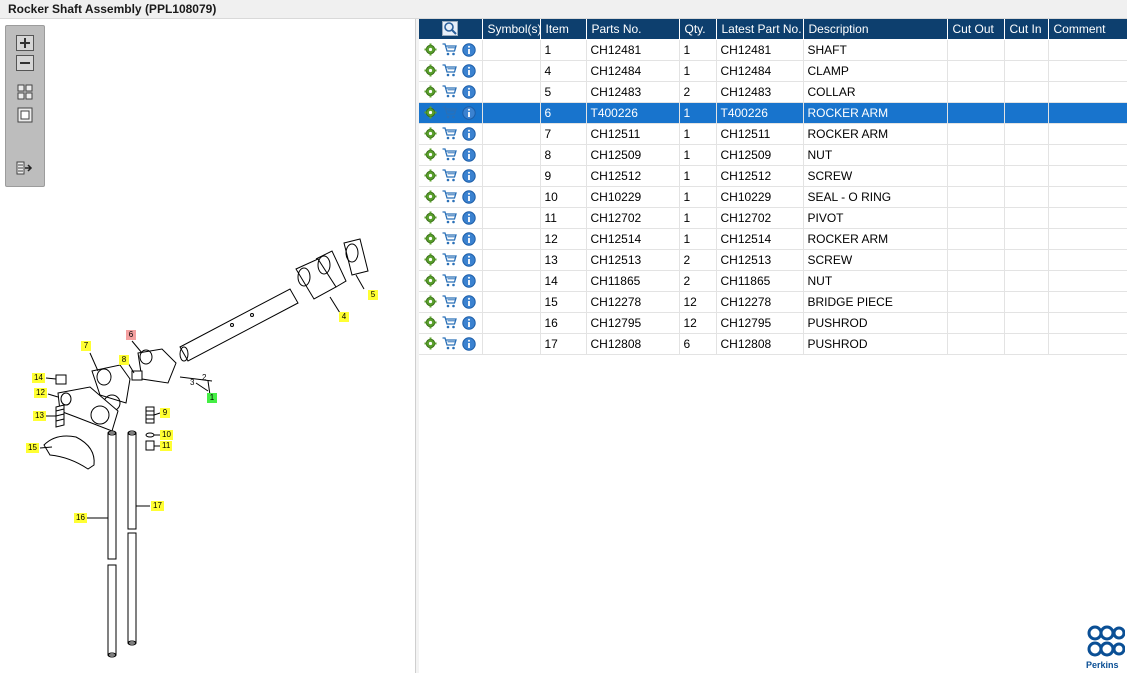  I want to click on callout-10: 10, so click(166, 435).